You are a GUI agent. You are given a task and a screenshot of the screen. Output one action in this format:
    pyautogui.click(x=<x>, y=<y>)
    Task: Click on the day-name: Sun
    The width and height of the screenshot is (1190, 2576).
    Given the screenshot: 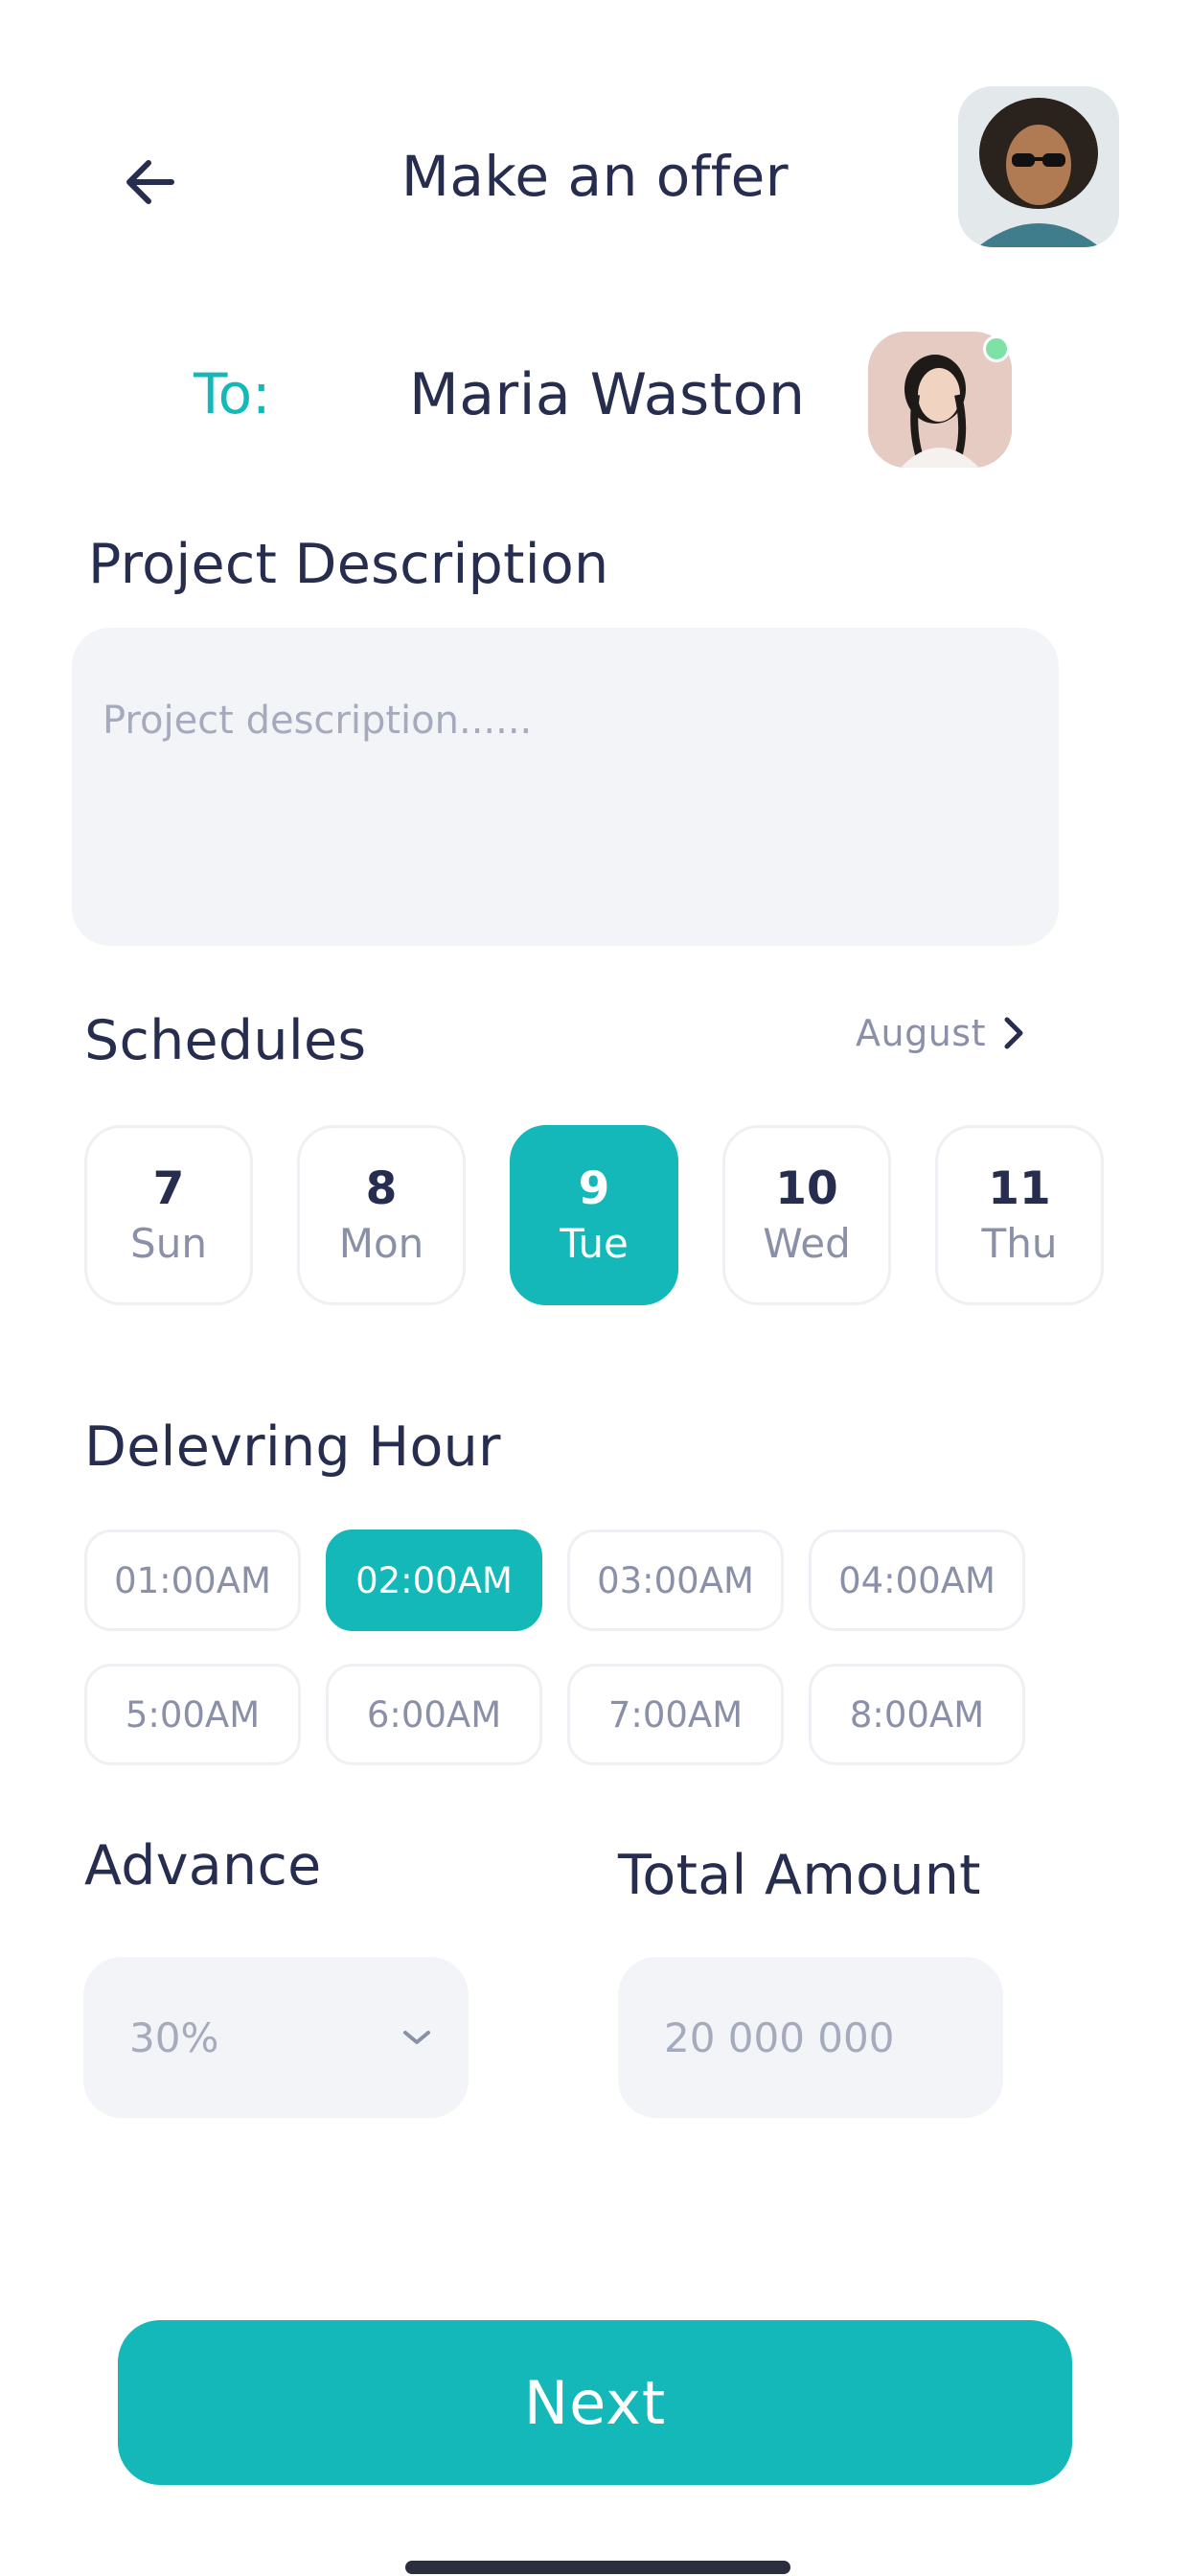 What is the action you would take?
    pyautogui.click(x=168, y=1243)
    